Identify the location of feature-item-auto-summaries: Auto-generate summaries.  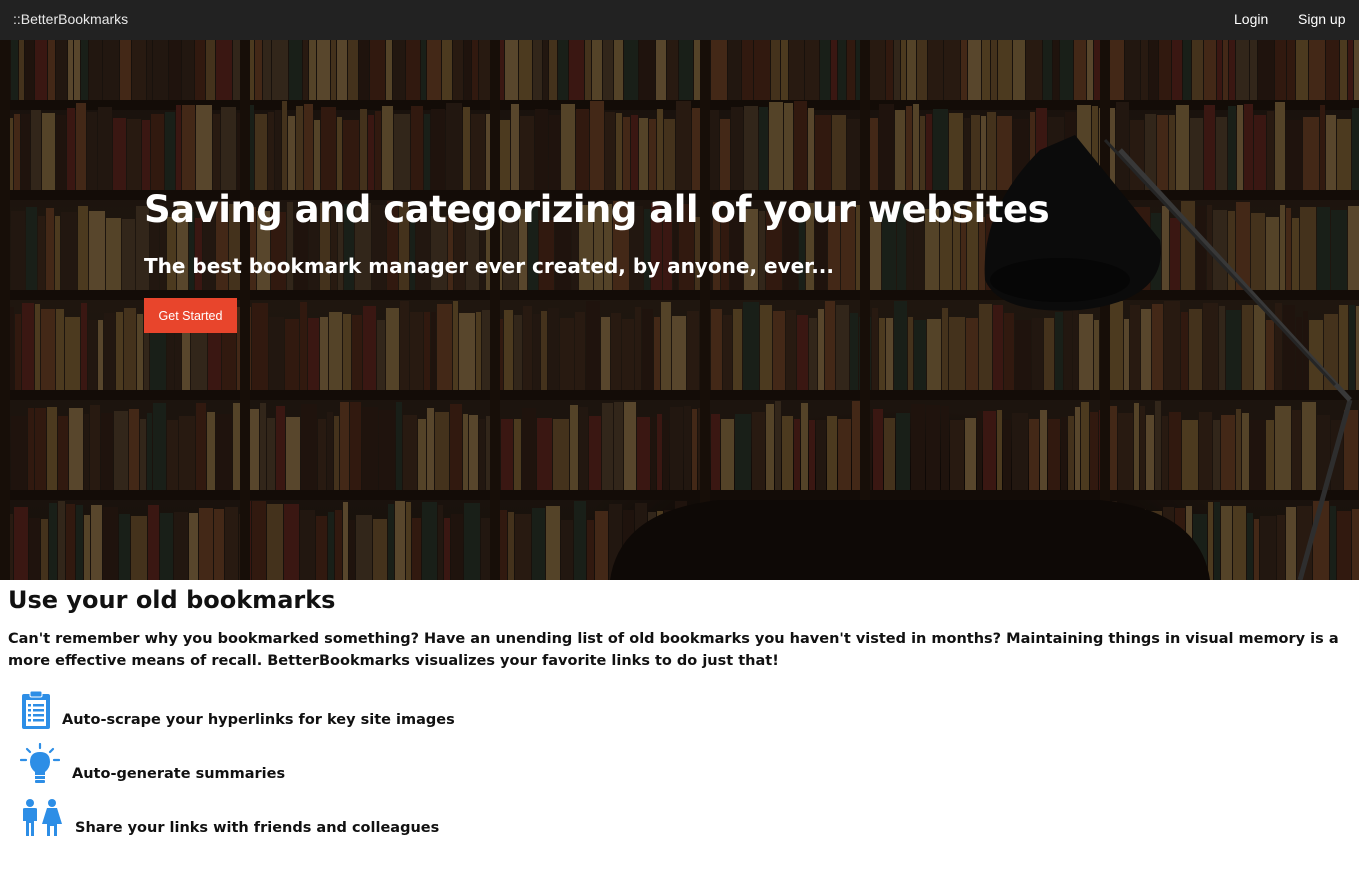
(152, 764).